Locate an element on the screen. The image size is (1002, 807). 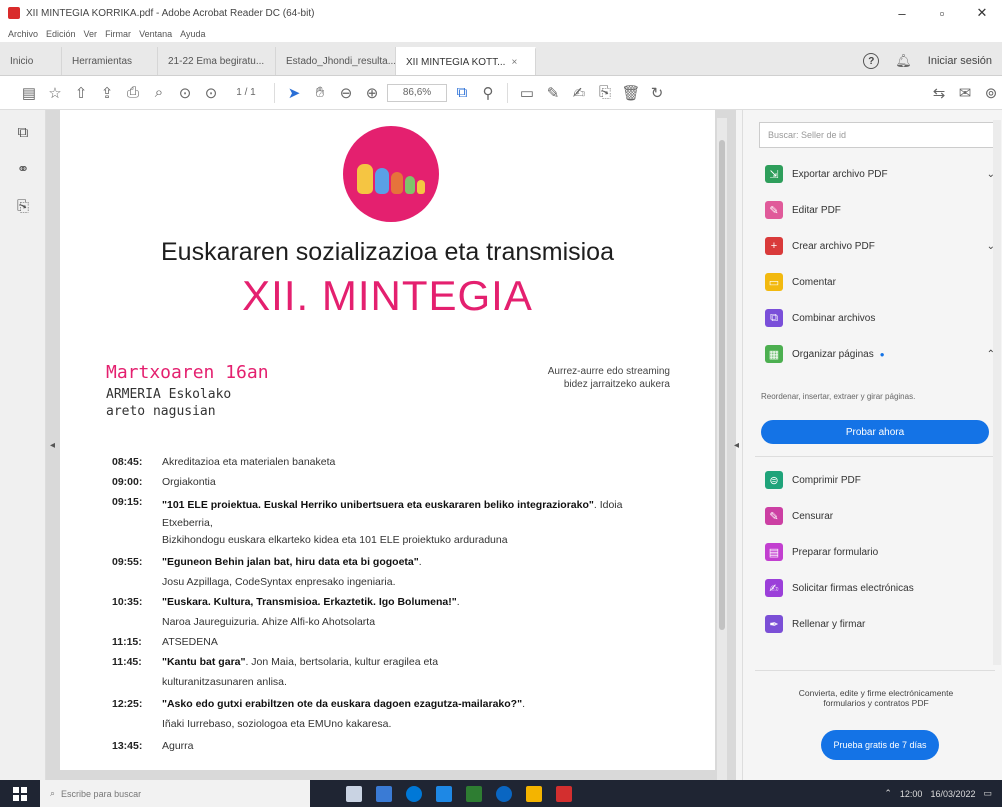
tool-combine-files: ⧉ Combinar archivos is located at coordinates (880, 318).